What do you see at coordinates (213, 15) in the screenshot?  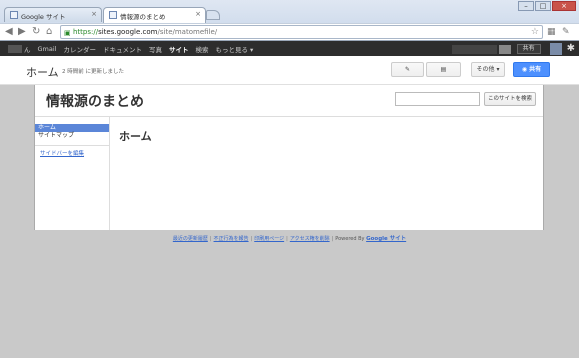 I see `new-tab-button` at bounding box center [213, 15].